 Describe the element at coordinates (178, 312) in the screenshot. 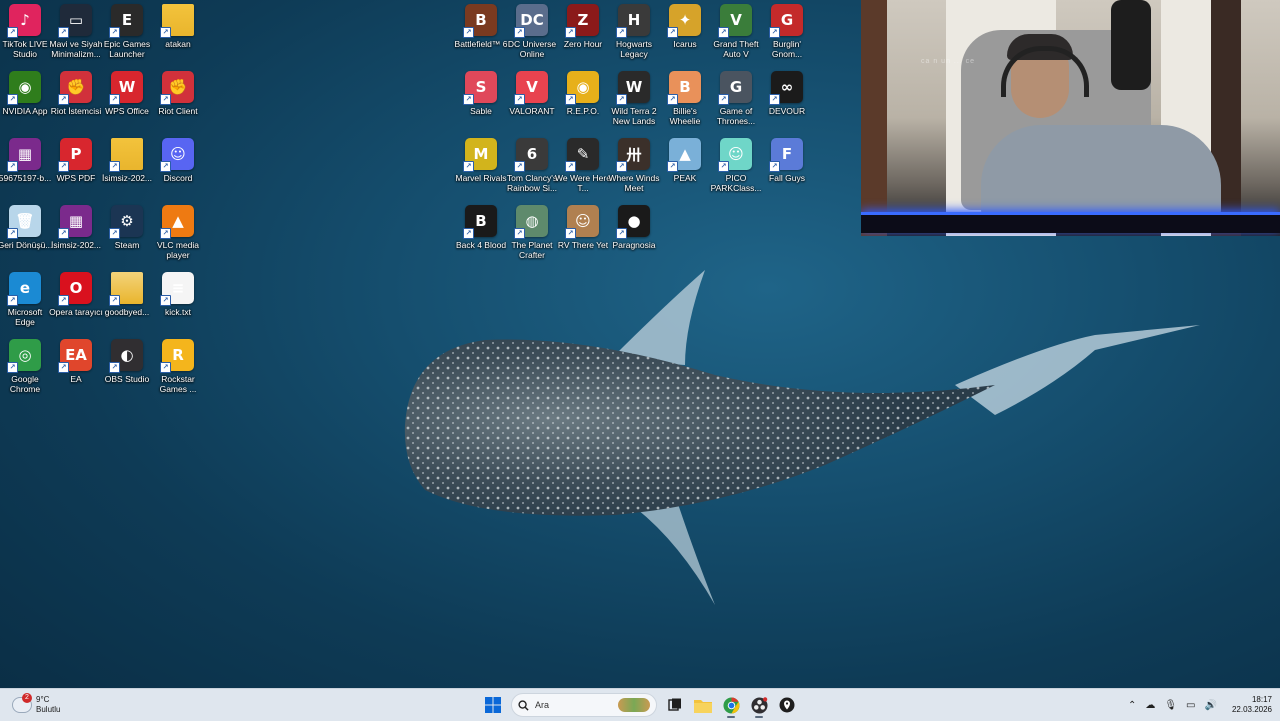

I see `desktop-shortcut-label: kick.txt` at that location.